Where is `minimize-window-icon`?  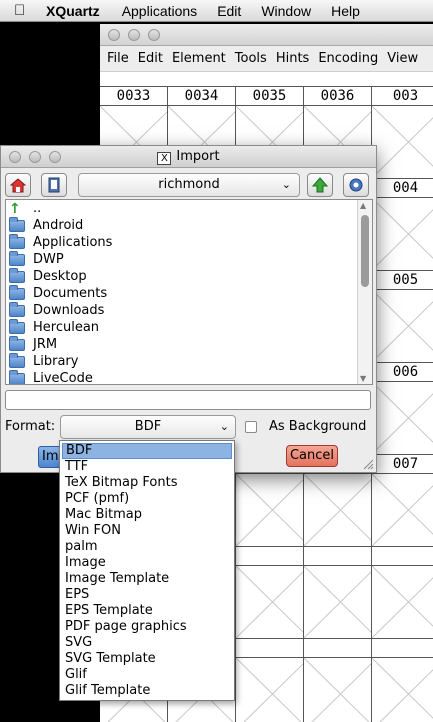 minimize-window-icon is located at coordinates (134, 35).